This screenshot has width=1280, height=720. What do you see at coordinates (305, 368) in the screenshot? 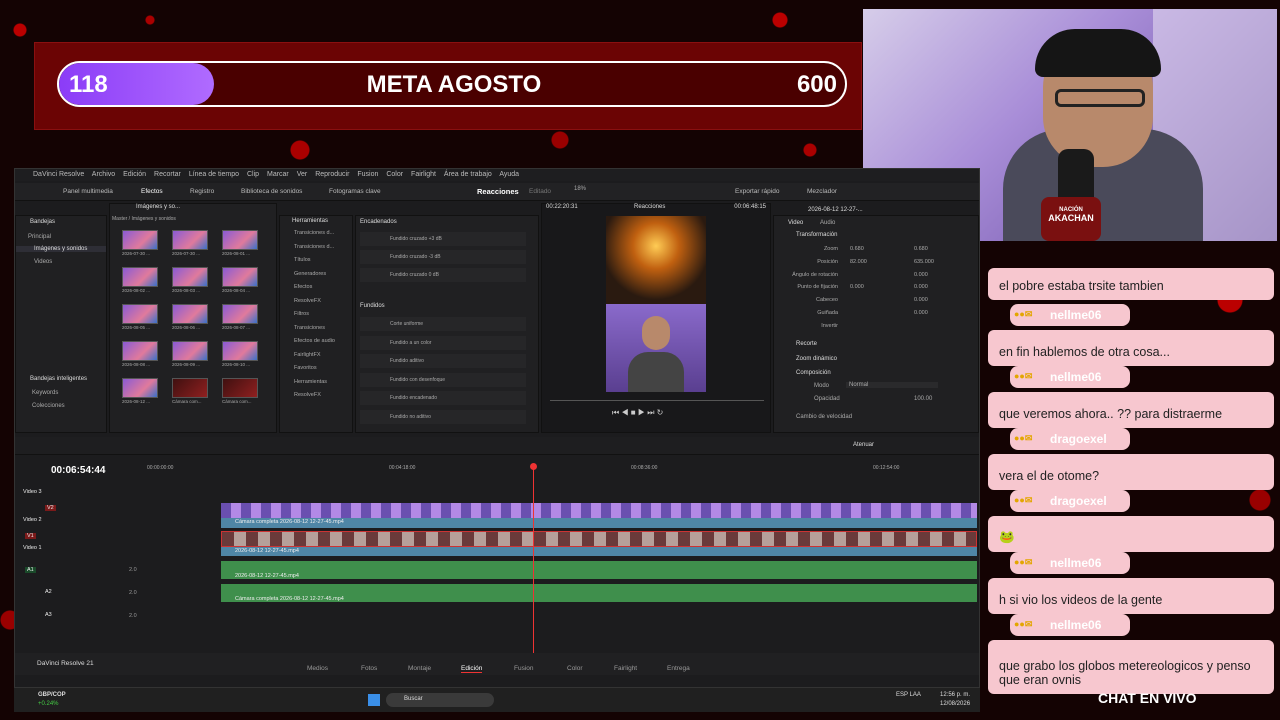
I see `tools-item: Favoritos` at bounding box center [305, 368].